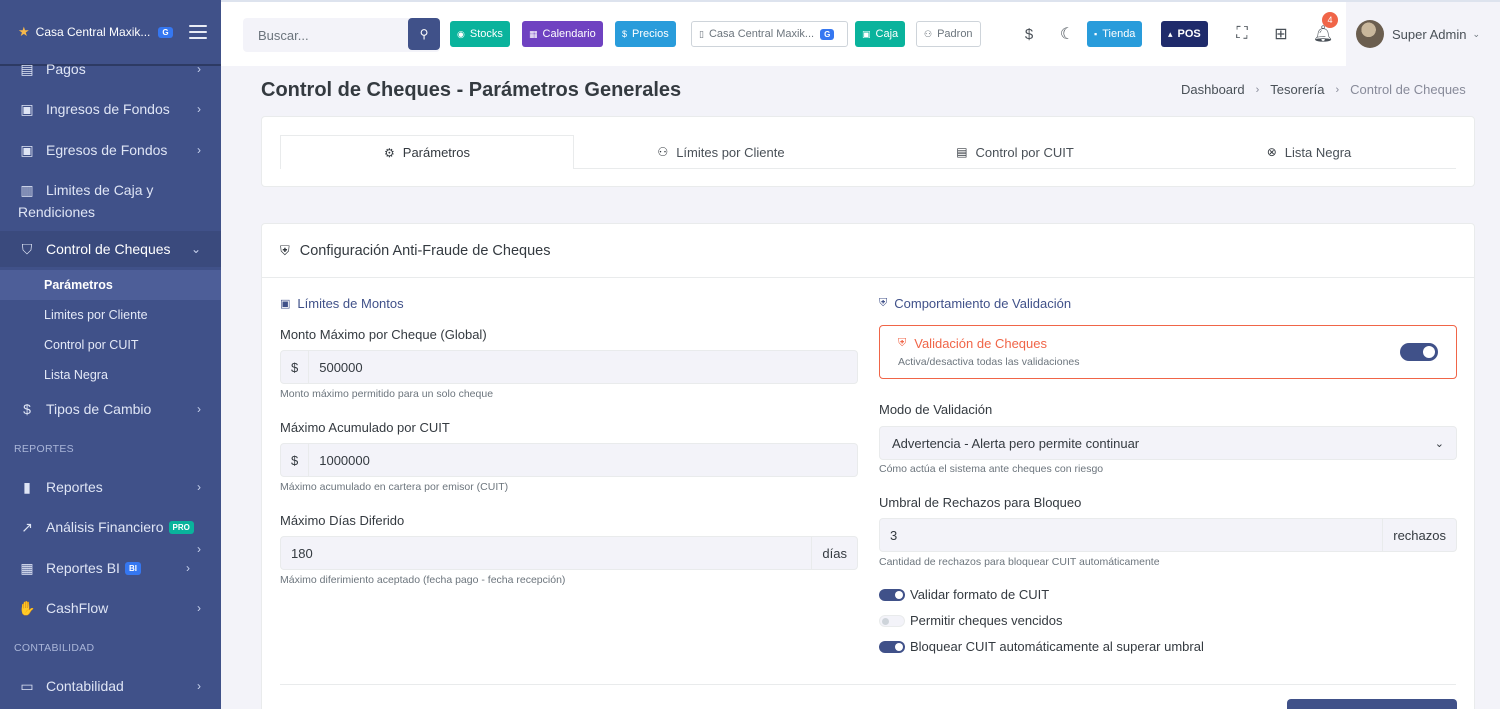 The width and height of the screenshot is (1500, 709). I want to click on tab-control-cuit: ▤ Control por CUIT, so click(1015, 152).